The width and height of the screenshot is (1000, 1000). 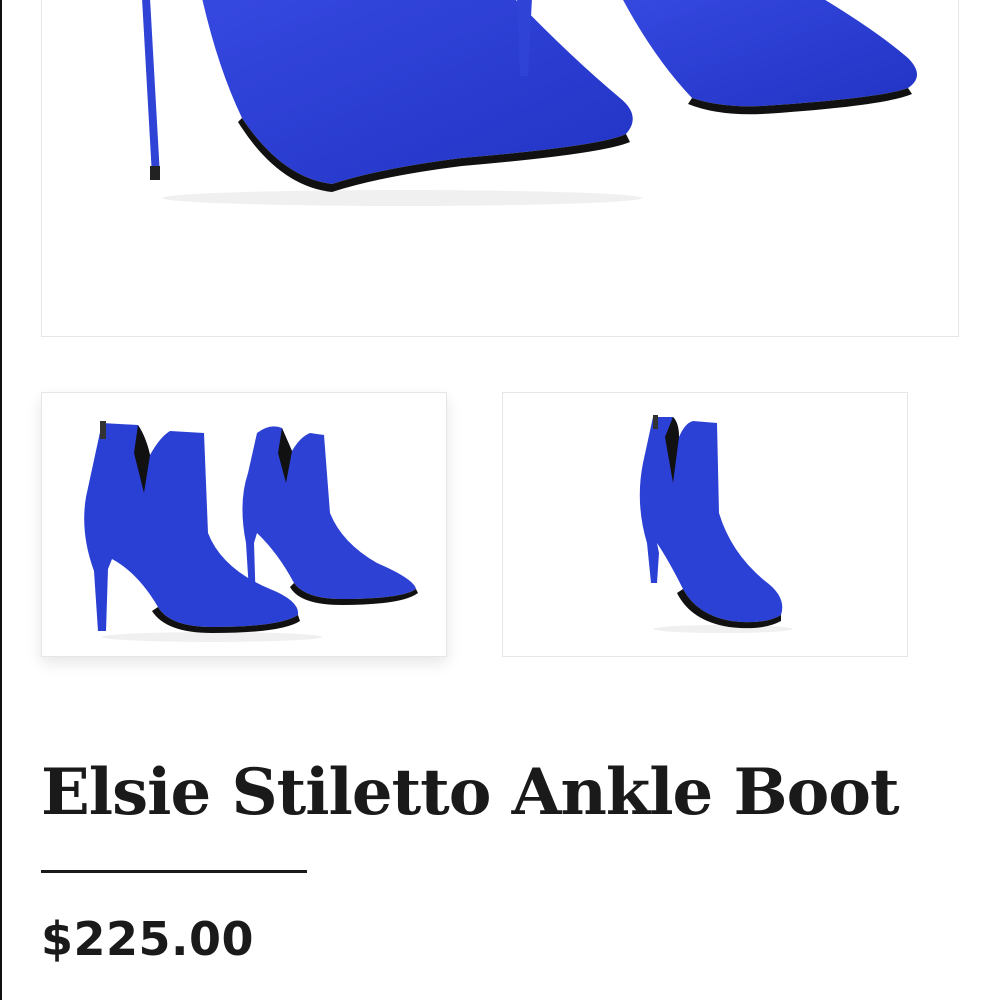 I want to click on title-divider, so click(x=174, y=871).